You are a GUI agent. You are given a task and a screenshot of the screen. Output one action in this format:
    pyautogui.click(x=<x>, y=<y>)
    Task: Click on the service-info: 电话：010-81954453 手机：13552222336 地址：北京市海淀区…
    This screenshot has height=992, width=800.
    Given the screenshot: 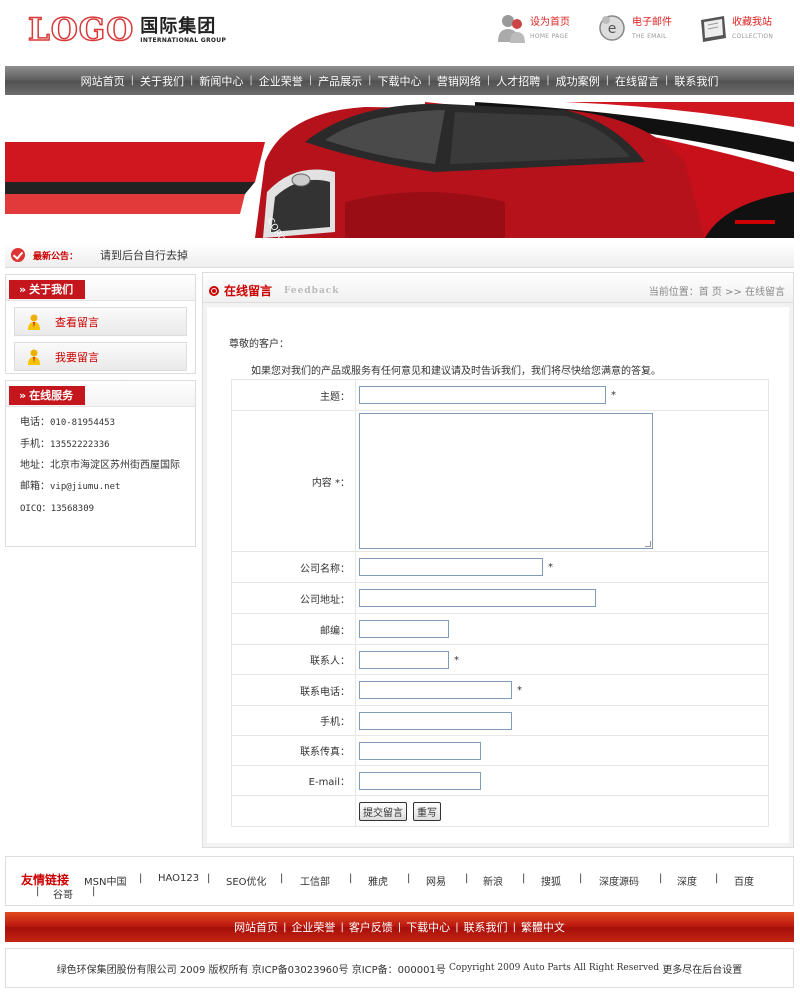 What is the action you would take?
    pyautogui.click(x=100, y=465)
    